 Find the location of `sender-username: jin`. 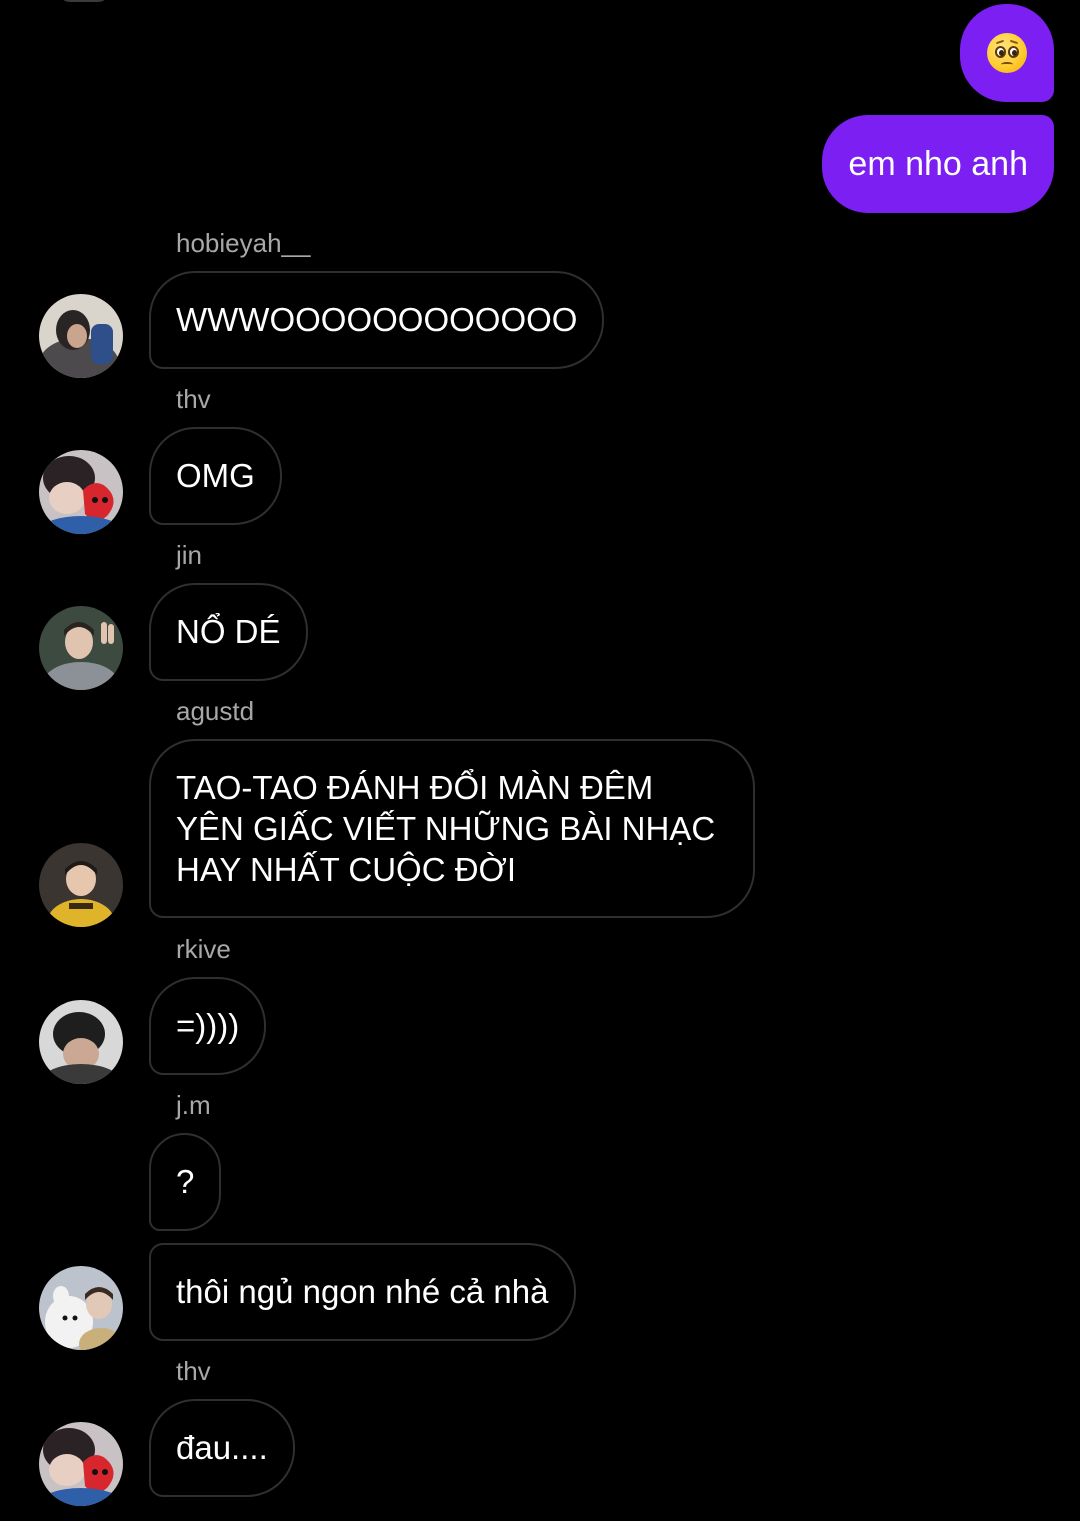

sender-username: jin is located at coordinates (189, 555).